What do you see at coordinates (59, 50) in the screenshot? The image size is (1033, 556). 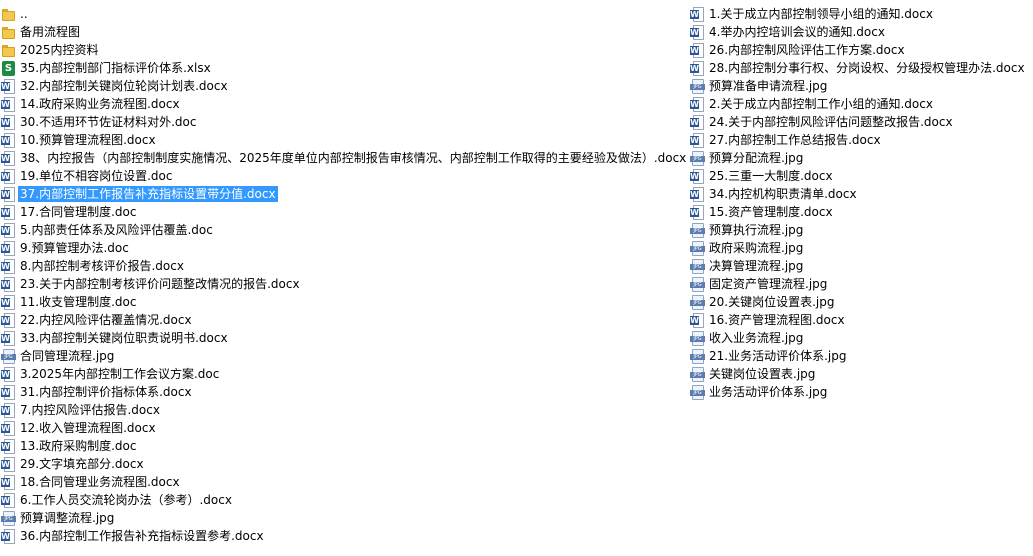 I see `file-name-label: 2025内控资料` at bounding box center [59, 50].